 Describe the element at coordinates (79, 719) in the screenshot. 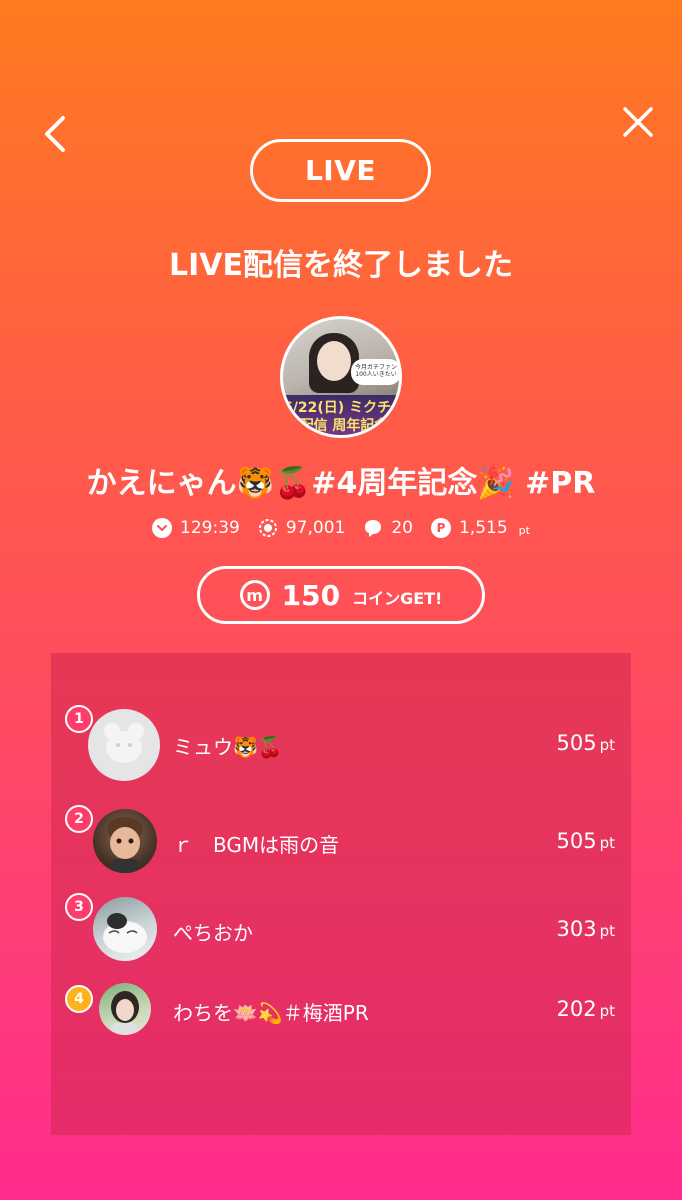

I see `rank-badge: 1` at that location.